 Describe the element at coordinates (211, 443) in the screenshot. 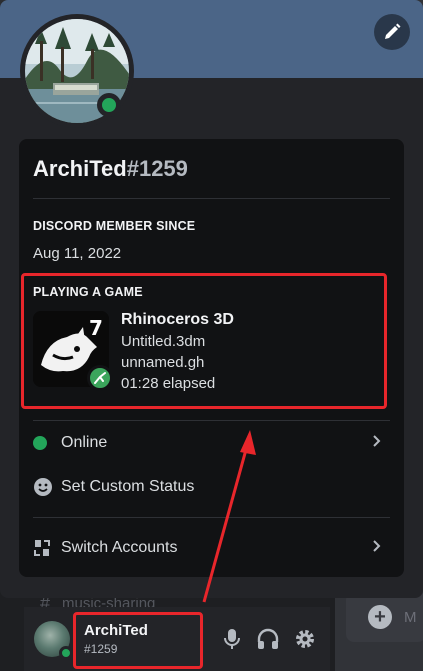

I see `menu-item-online: Online` at that location.